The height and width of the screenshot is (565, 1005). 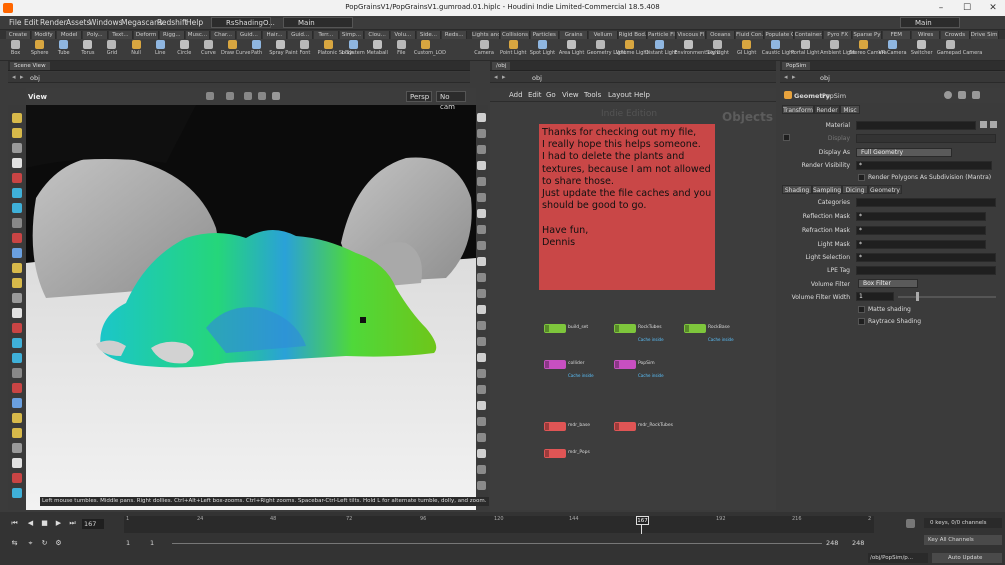 I want to click on net-menu-edit: Edit, so click(x=535, y=95).